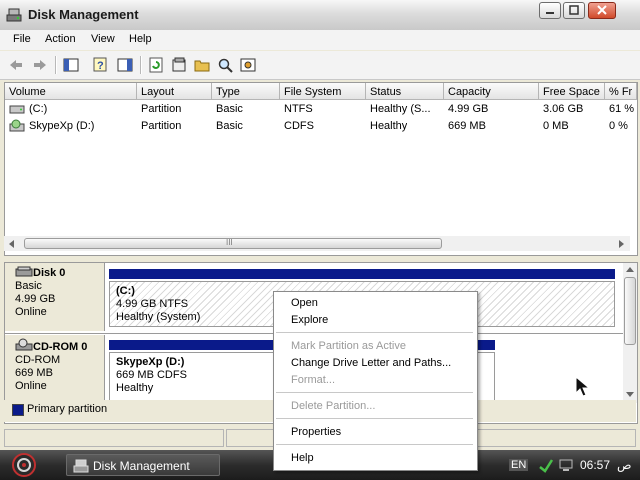  What do you see at coordinates (24, 465) in the screenshot?
I see `start-button` at bounding box center [24, 465].